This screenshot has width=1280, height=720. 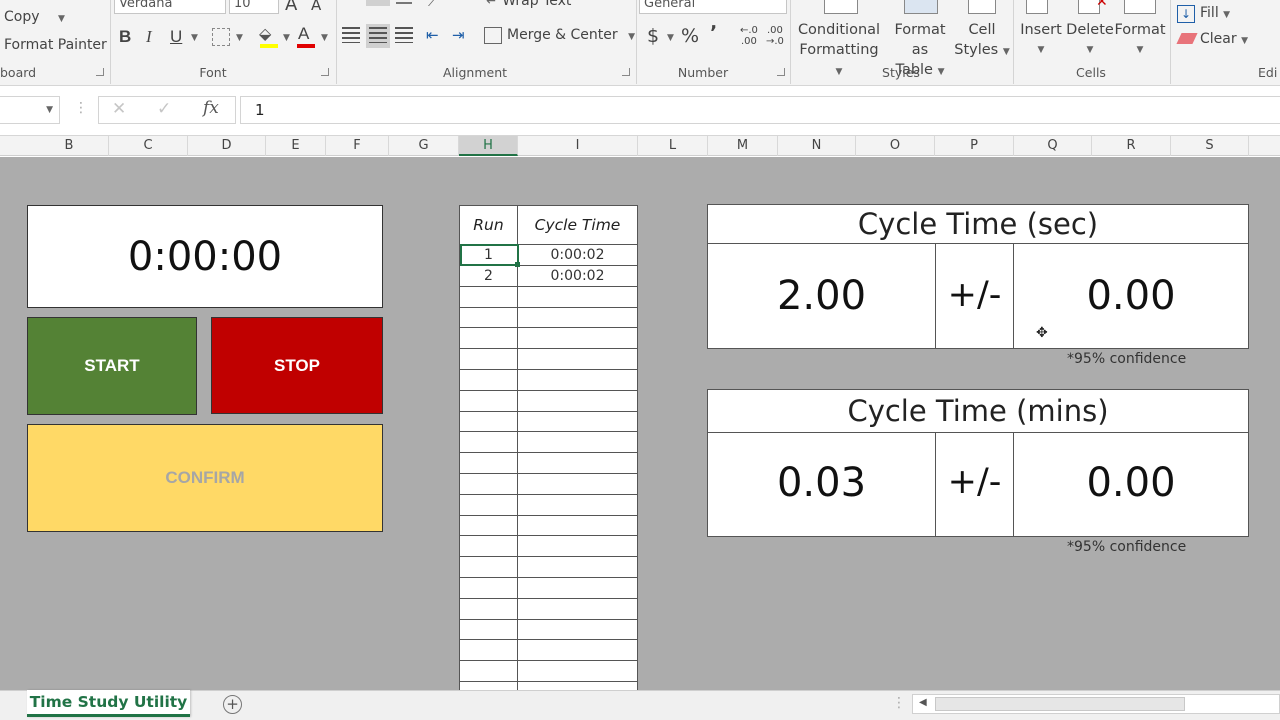 I want to click on run-cell: 1, so click(x=488, y=255).